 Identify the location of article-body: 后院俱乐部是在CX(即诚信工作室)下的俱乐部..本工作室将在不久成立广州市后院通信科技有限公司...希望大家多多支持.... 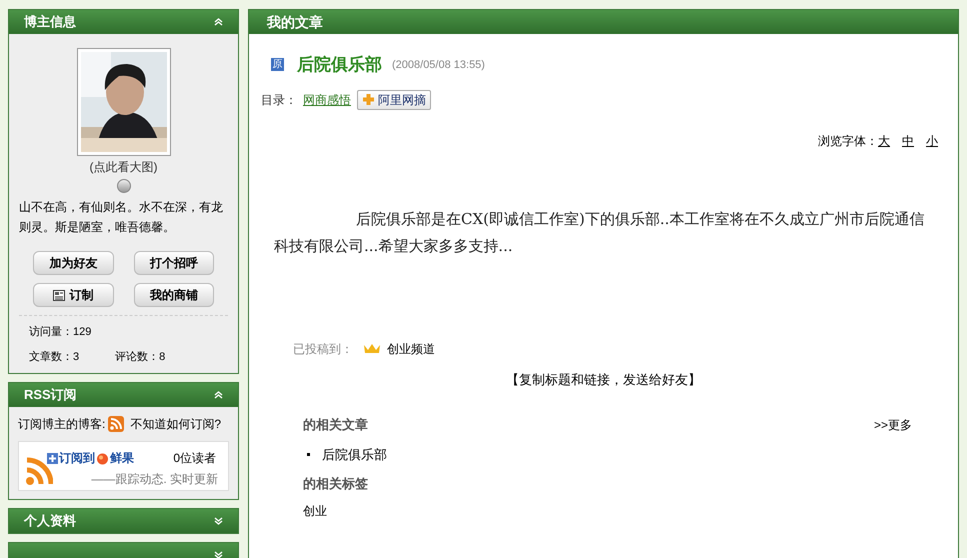
(599, 232).